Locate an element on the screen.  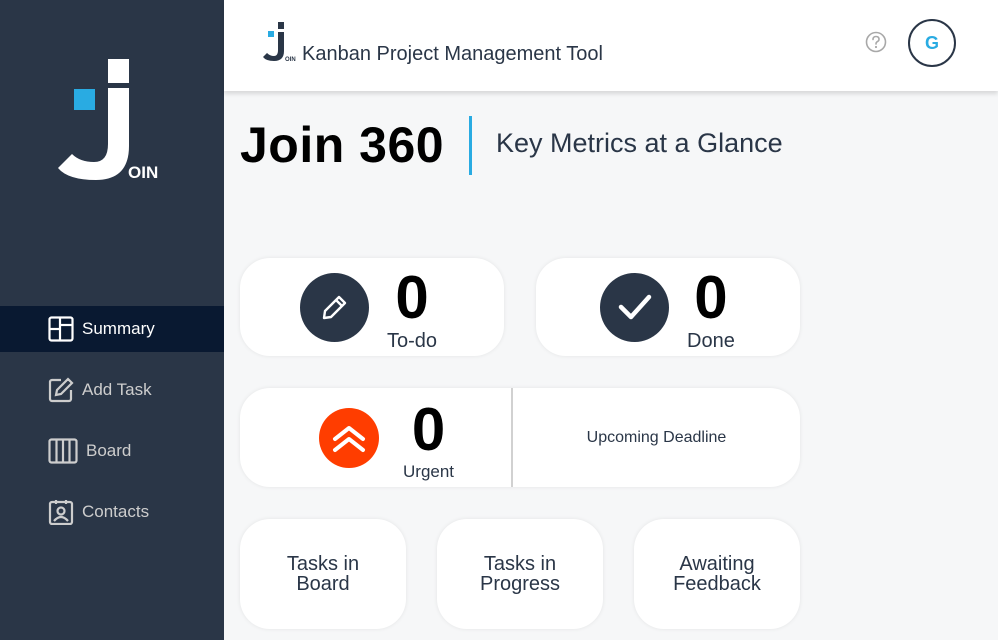
urgent-priority-icon is located at coordinates (349, 437).